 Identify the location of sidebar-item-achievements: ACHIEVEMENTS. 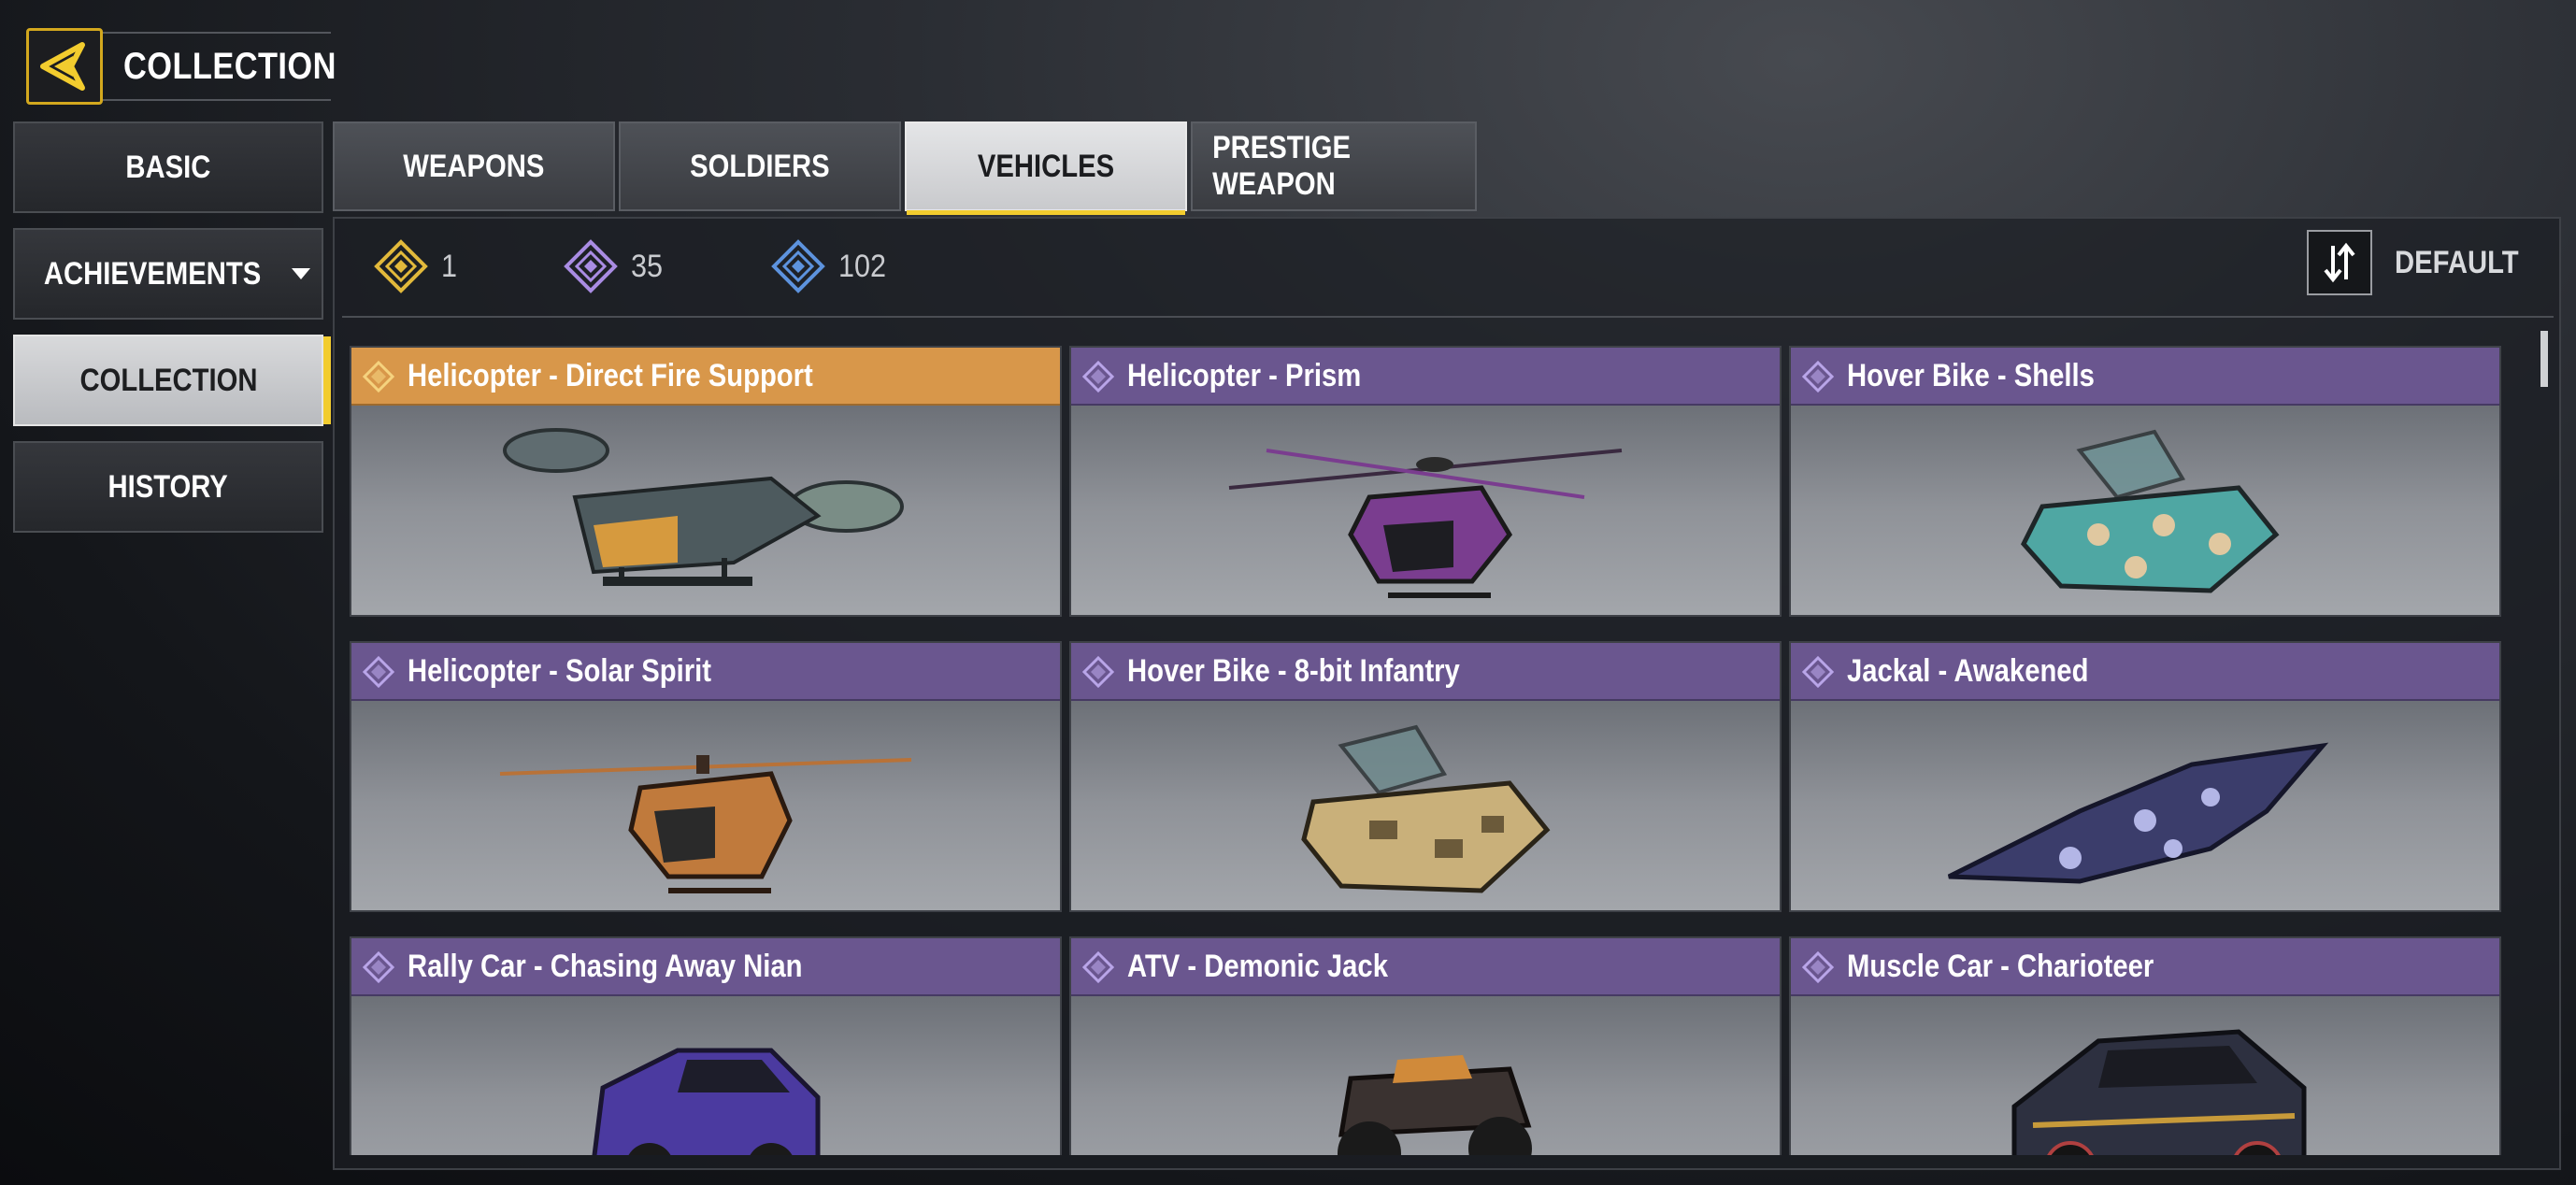
(168, 274).